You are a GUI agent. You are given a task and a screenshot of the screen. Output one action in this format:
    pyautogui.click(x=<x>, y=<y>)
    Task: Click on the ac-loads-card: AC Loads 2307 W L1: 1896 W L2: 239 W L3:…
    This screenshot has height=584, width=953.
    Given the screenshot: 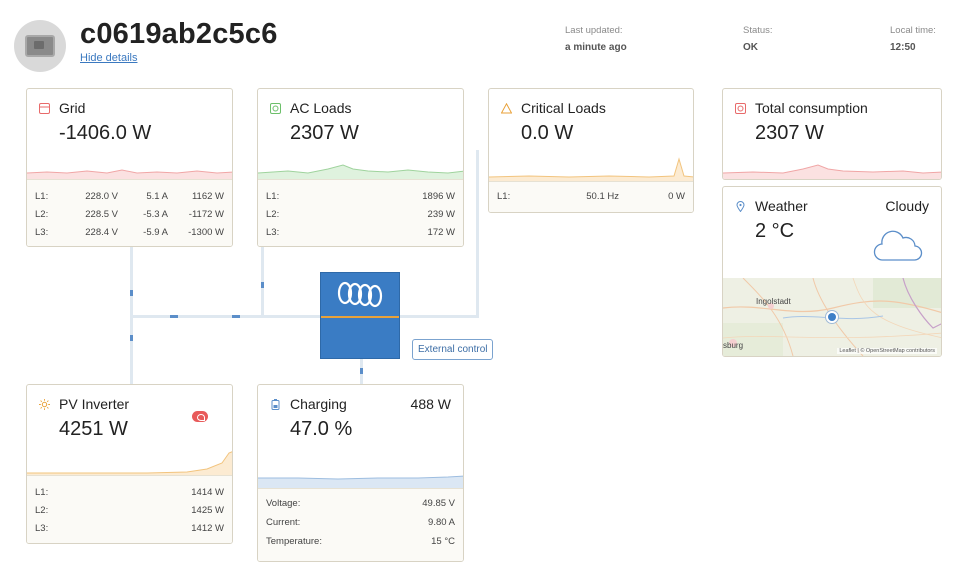 What is the action you would take?
    pyautogui.click(x=360, y=167)
    